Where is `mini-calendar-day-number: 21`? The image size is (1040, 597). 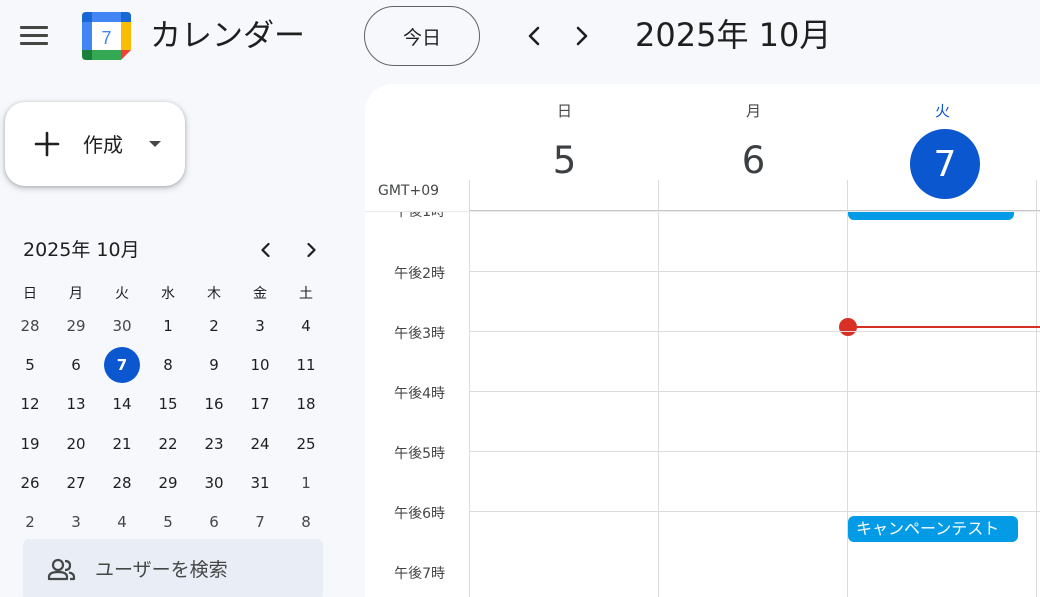
mini-calendar-day-number: 21 is located at coordinates (122, 443).